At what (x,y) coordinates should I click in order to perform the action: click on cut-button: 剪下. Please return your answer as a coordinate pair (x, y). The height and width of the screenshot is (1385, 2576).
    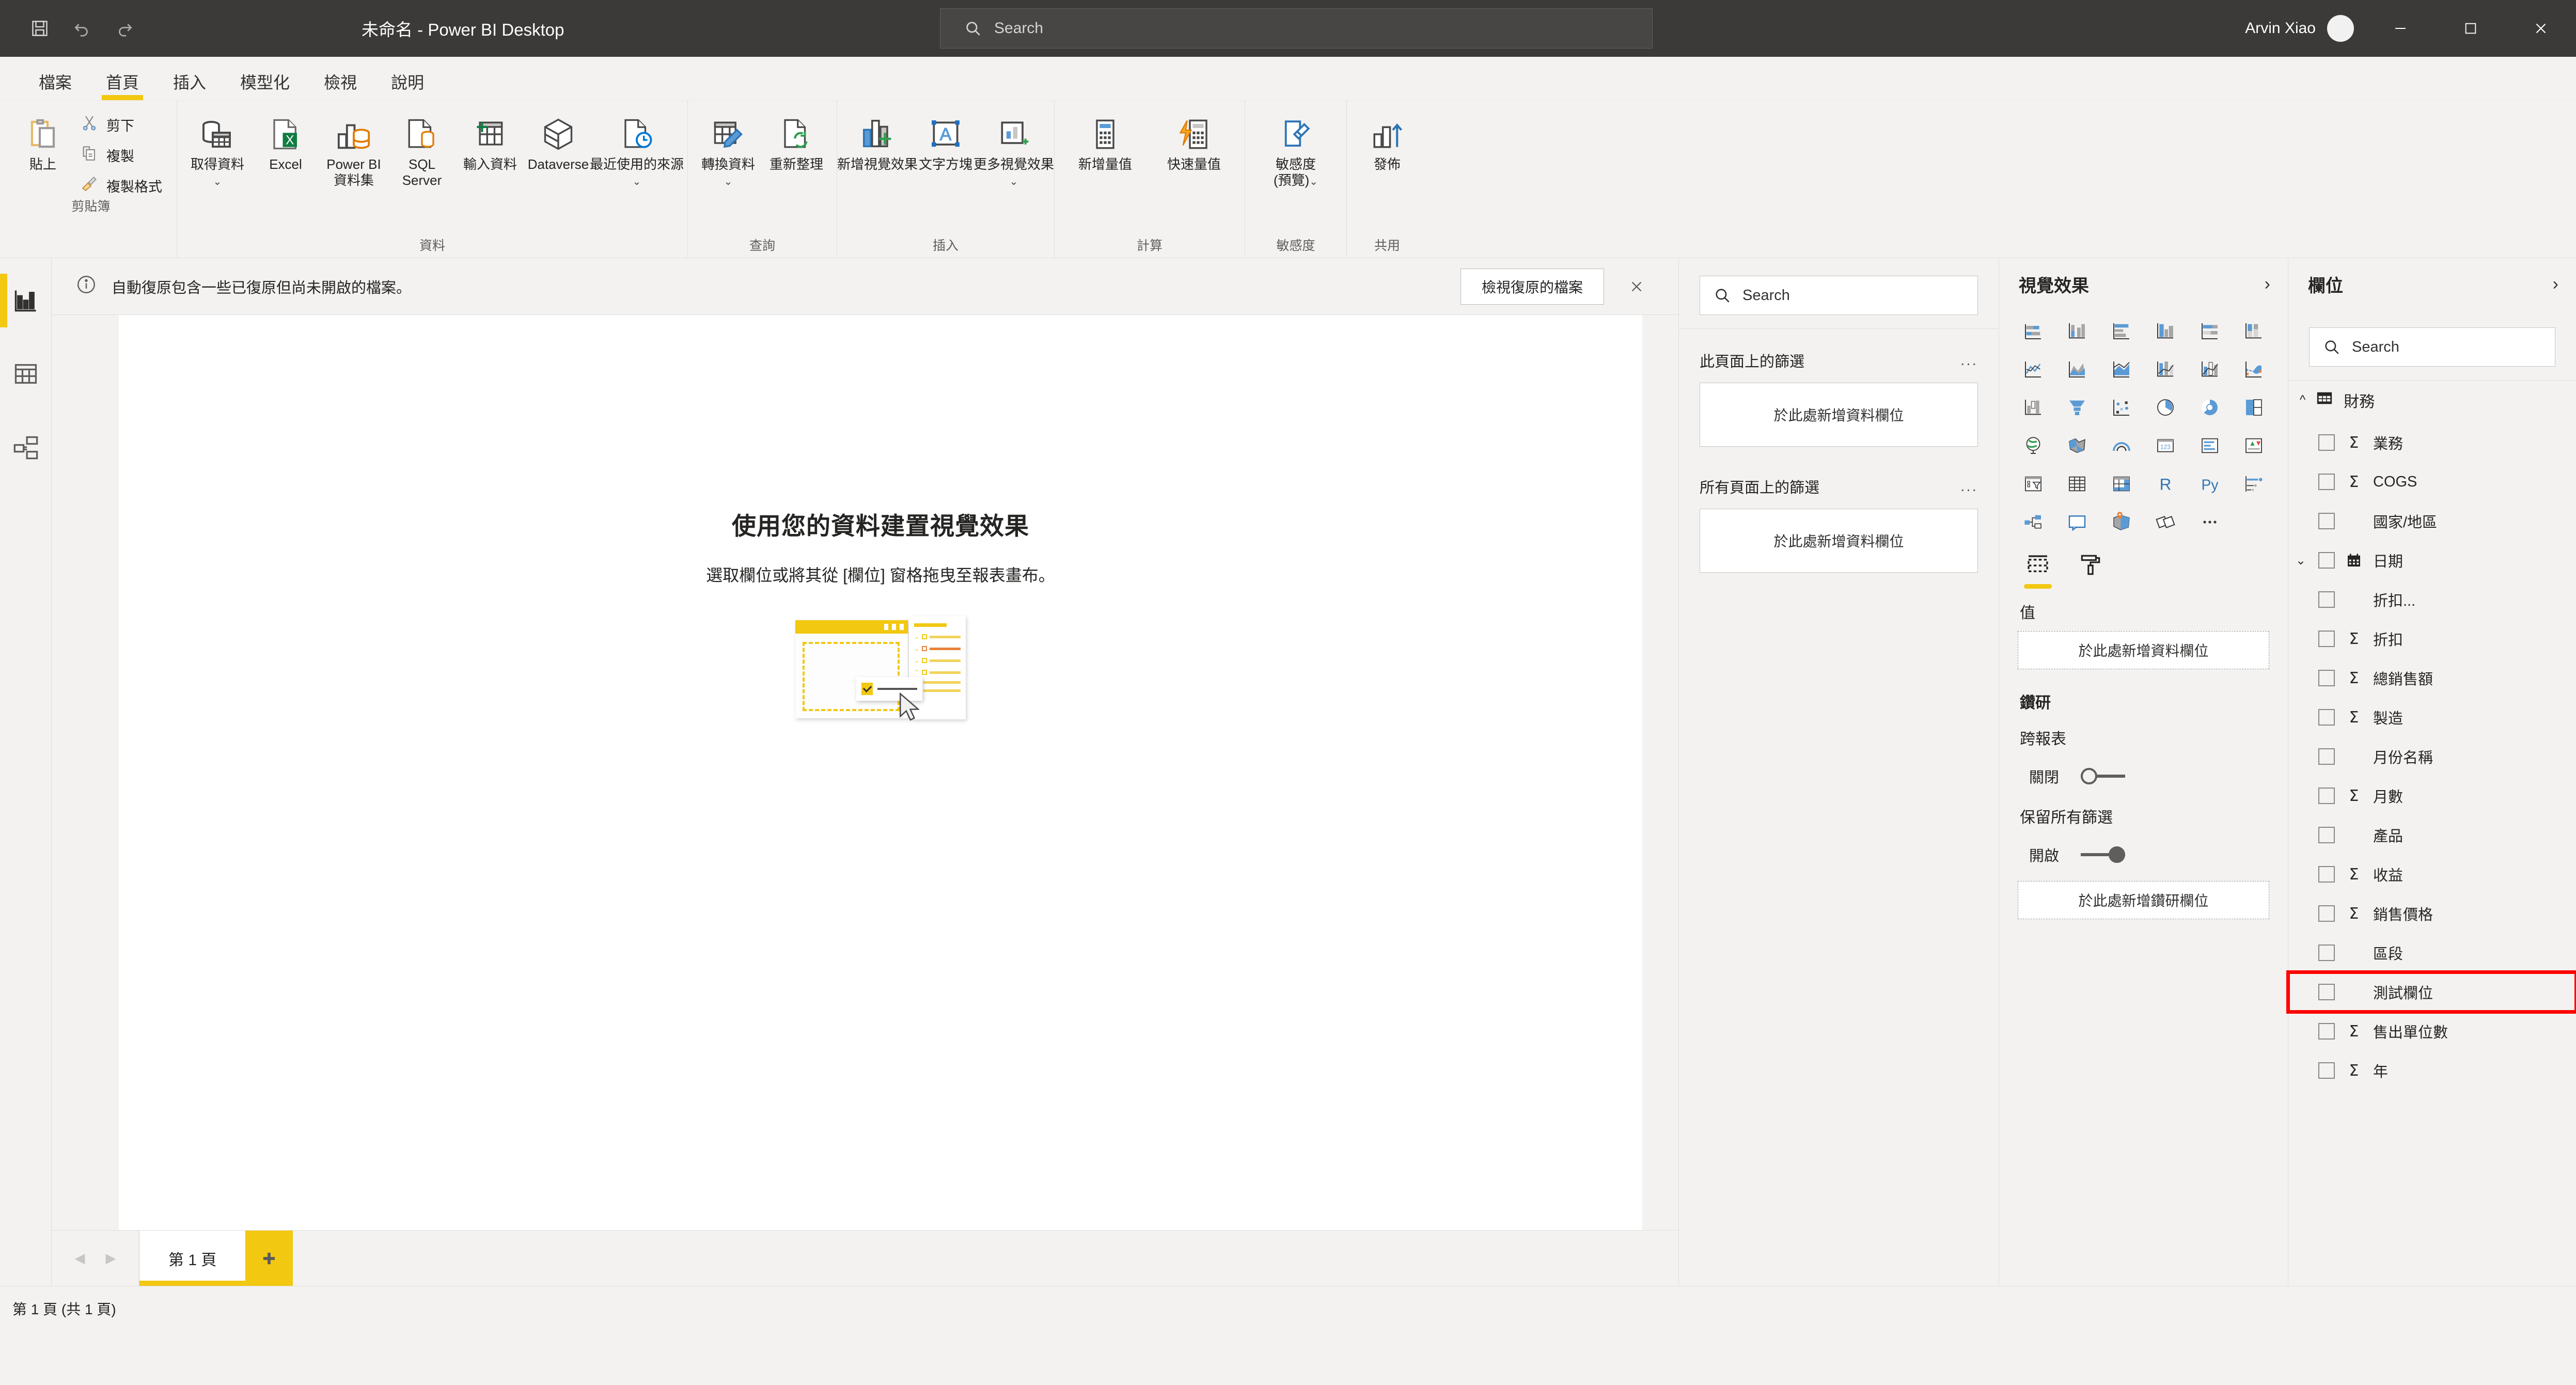
    Looking at the image, I should click on (122, 124).